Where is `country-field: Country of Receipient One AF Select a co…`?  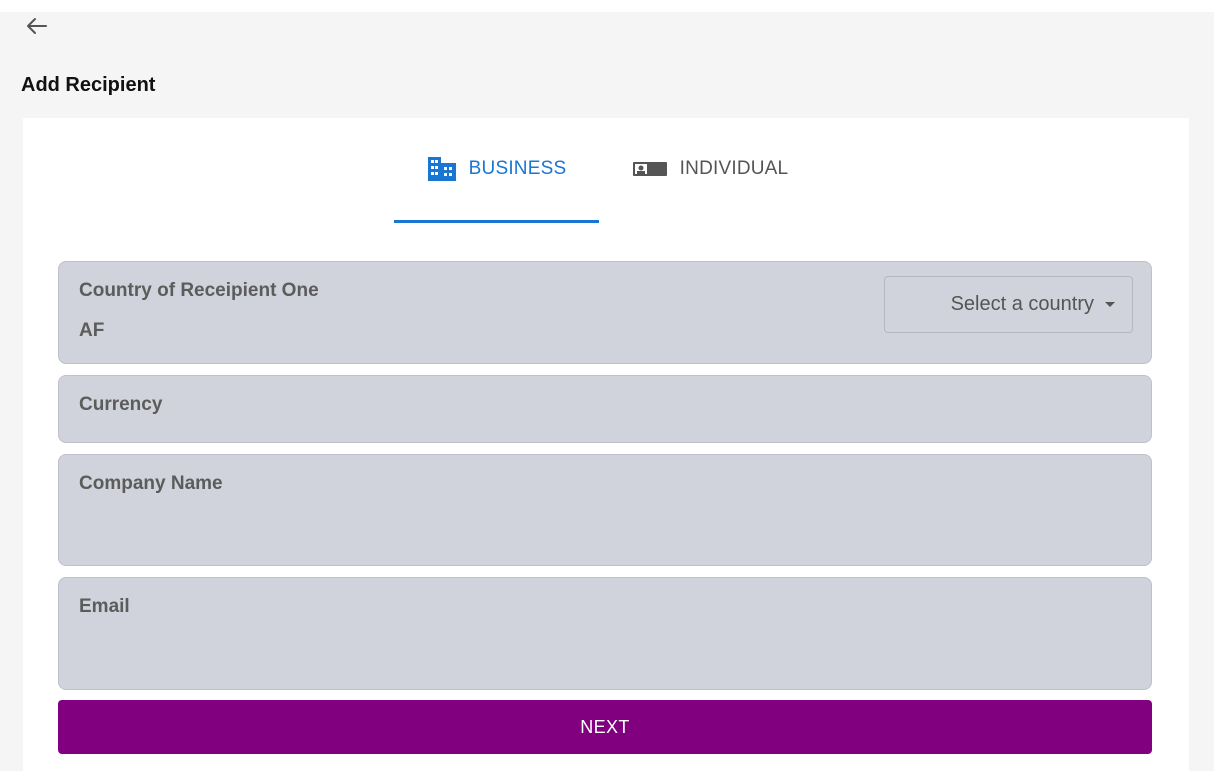 country-field: Country of Receipient One AF Select a co… is located at coordinates (605, 312).